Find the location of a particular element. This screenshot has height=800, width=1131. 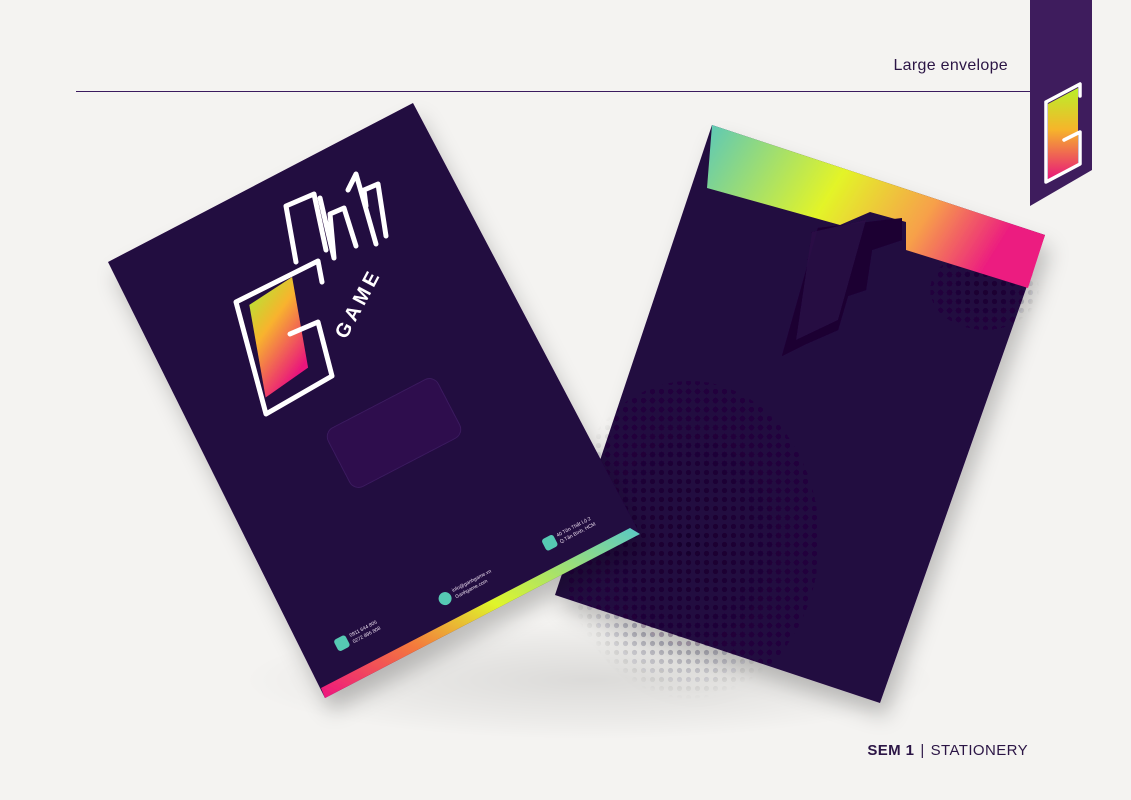

page-footer: SEM 1 | STATIONERY is located at coordinates (947, 750).